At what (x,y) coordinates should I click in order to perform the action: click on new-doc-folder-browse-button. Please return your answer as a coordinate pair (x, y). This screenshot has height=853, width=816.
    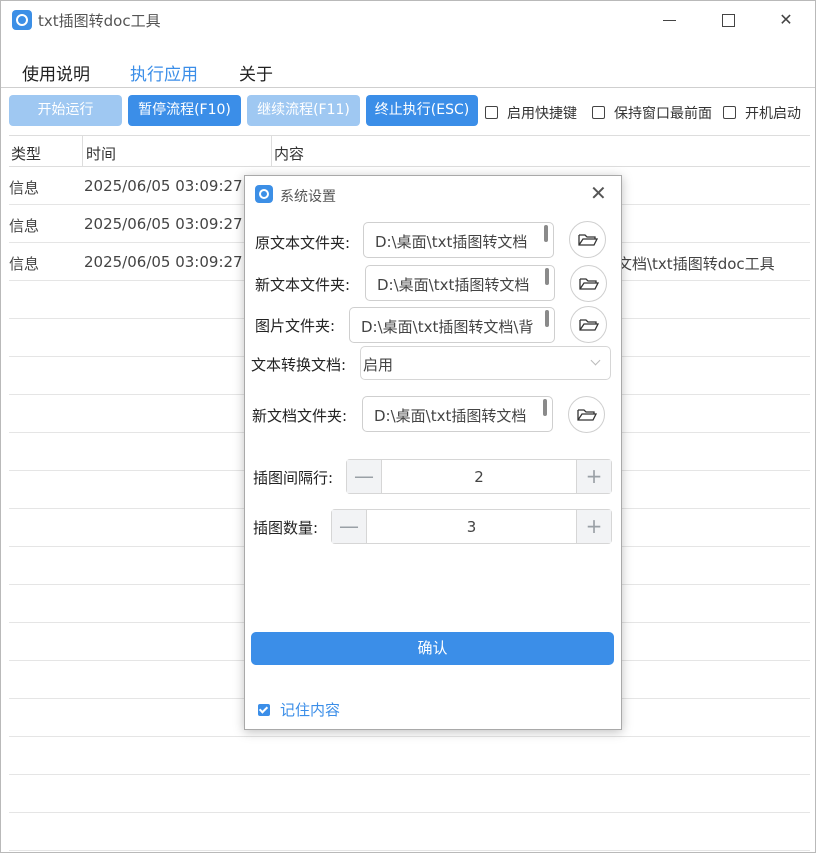
    Looking at the image, I should click on (586, 414).